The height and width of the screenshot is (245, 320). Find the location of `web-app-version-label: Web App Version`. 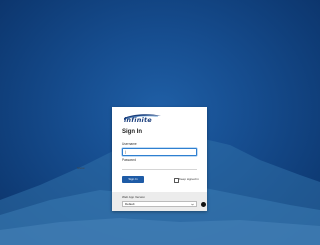

web-app-version-label: Web App Version is located at coordinates (133, 197).